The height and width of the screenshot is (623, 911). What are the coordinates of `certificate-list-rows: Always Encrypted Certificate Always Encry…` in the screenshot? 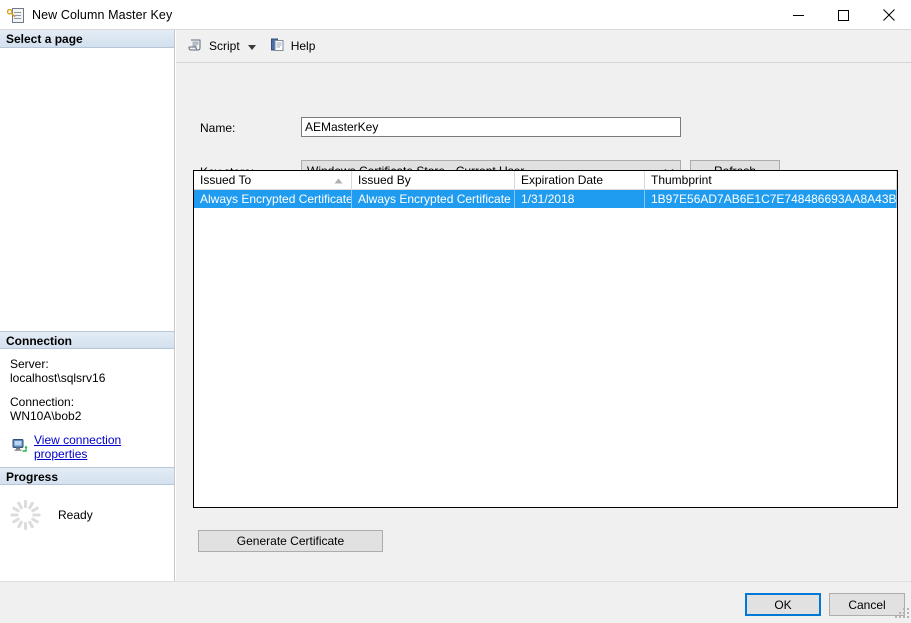 It's located at (545, 199).